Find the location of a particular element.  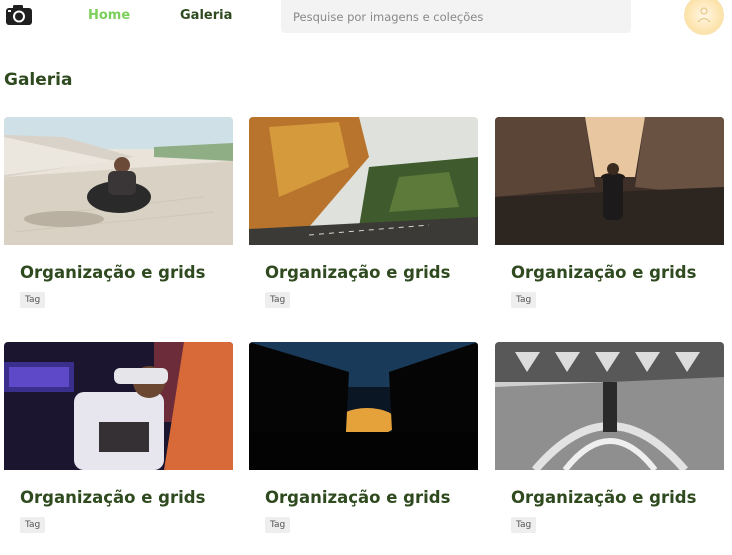

user-avatar-icon is located at coordinates (704, 15).